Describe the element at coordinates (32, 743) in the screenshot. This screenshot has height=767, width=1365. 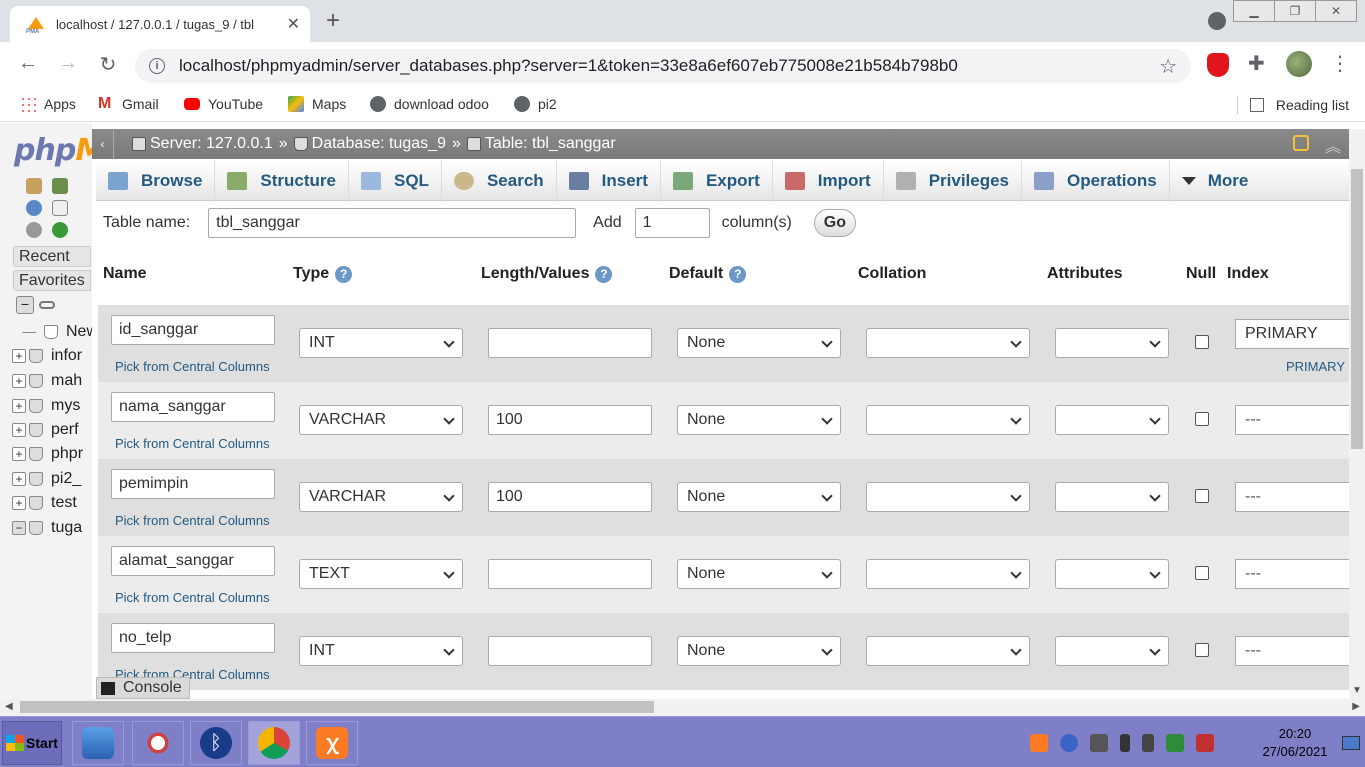
I see `start-button: Start` at that location.